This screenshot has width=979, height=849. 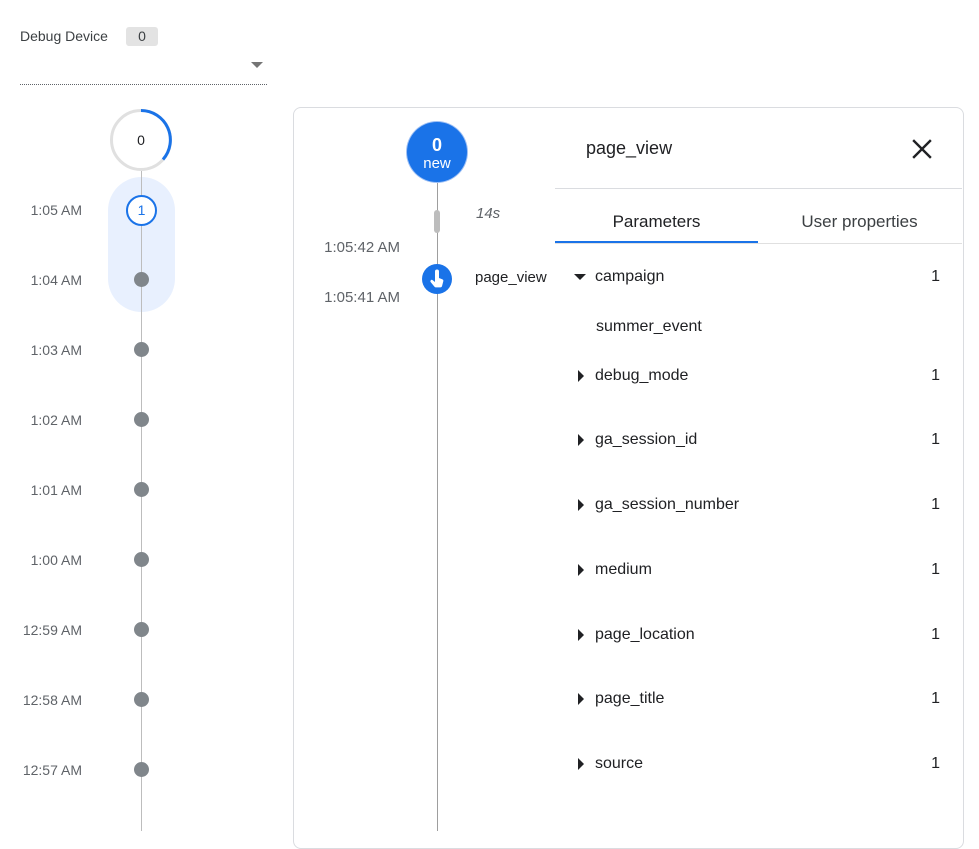 I want to click on parameter-name: debug_mode, so click(x=642, y=375).